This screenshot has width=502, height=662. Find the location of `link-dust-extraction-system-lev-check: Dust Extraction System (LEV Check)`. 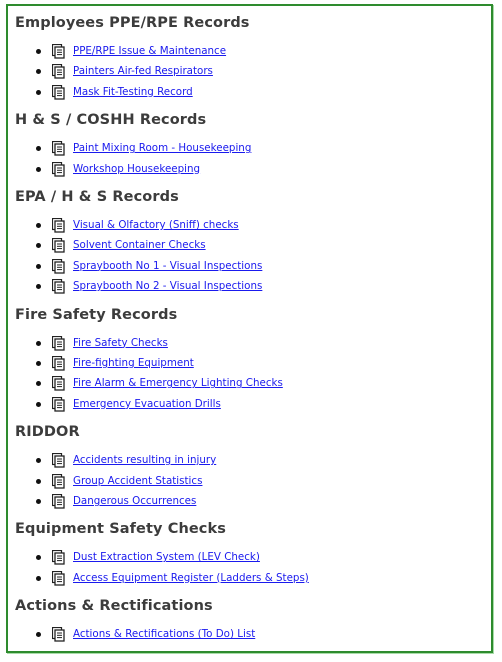

link-dust-extraction-system-lev-check: Dust Extraction System (LEV Check) is located at coordinates (166, 557).